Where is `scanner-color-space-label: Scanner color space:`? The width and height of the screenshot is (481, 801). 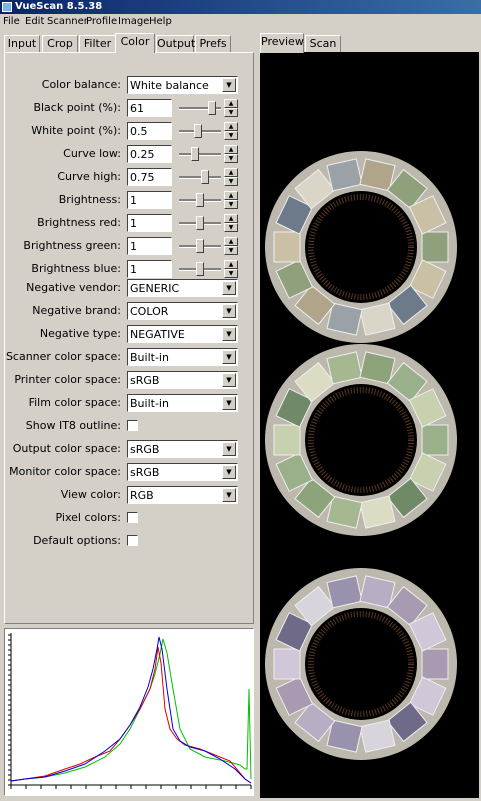
scanner-color-space-label: Scanner color space: is located at coordinates (63, 356).